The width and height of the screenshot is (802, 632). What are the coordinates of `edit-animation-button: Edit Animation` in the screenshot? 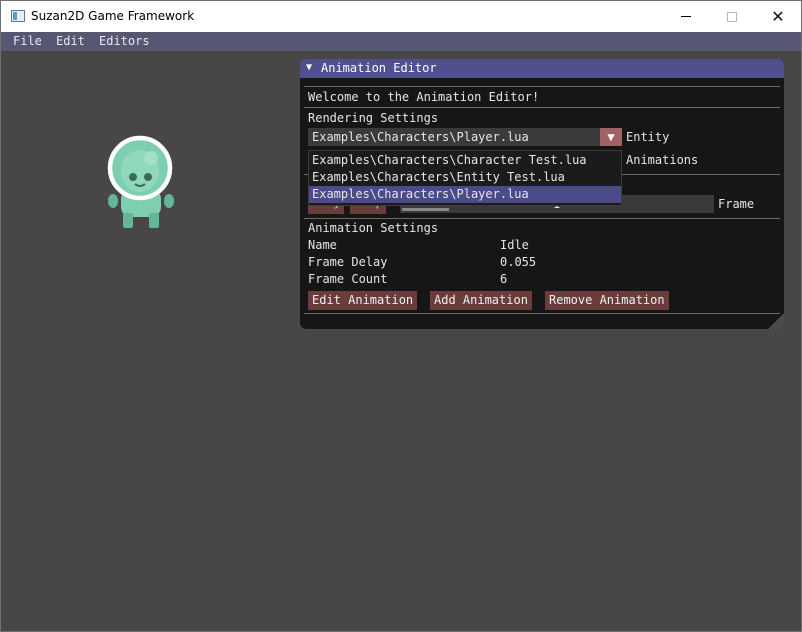 It's located at (363, 300).